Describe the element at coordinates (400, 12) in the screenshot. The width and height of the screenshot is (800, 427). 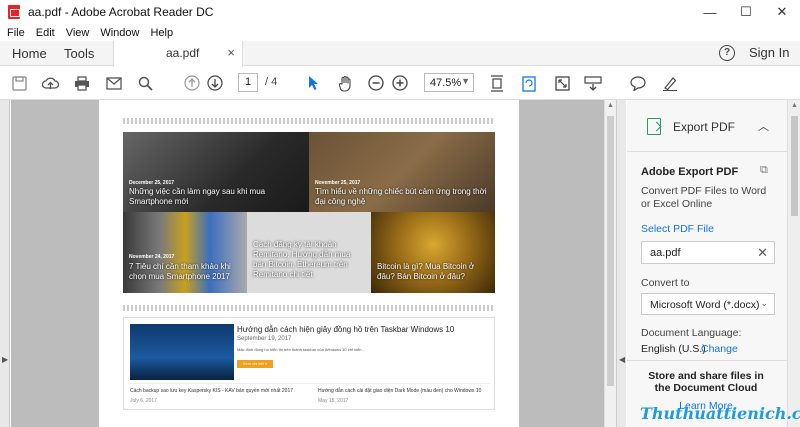
I see `title-bar: aa.pdf - Adobe Acrobat Reader DC — ☐ ✕` at that location.